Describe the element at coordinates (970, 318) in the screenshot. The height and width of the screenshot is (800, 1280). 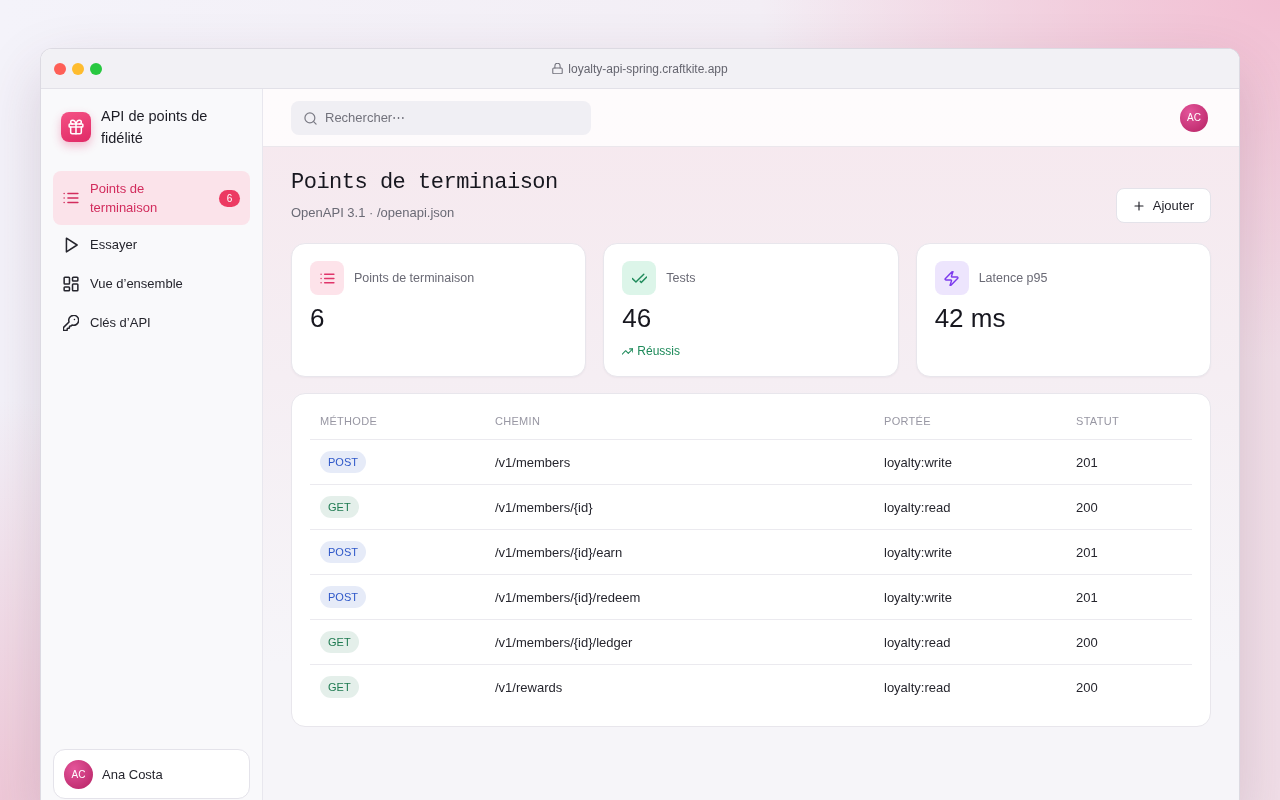
I see `stat-value: 42 ms` at that location.